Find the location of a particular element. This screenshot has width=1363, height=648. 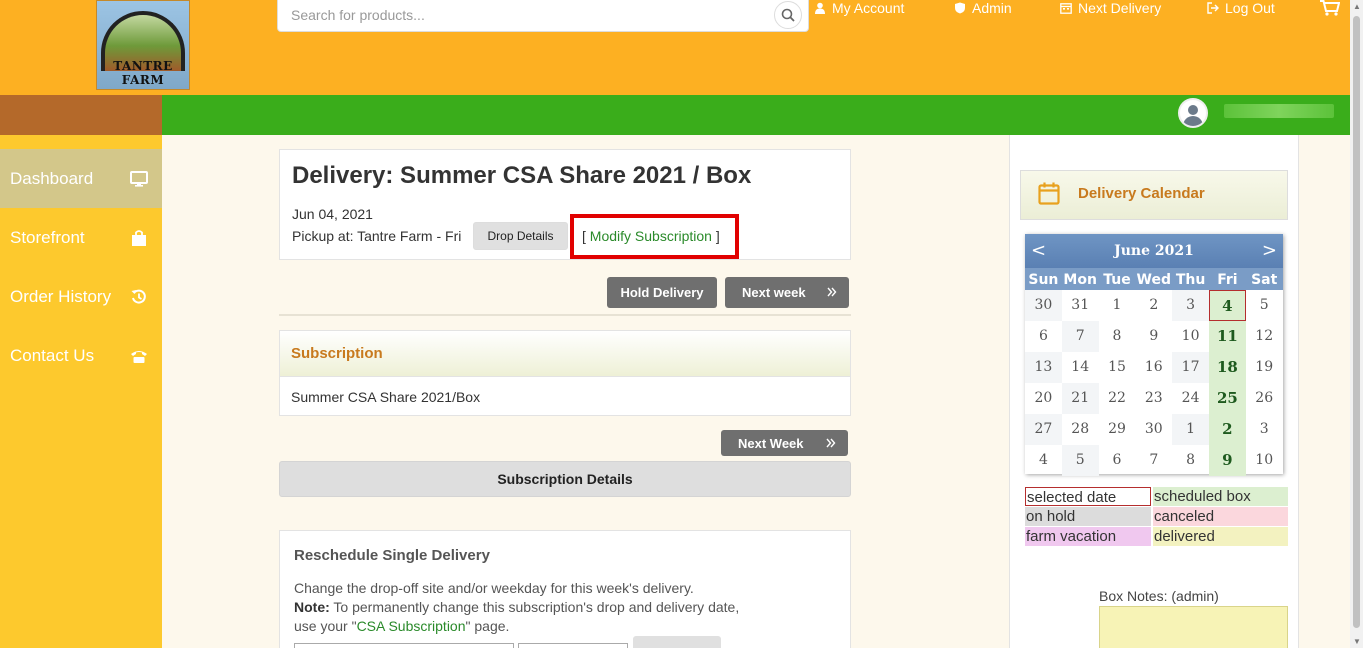

hold-delivery-label: Hold Delivery is located at coordinates (662, 292).